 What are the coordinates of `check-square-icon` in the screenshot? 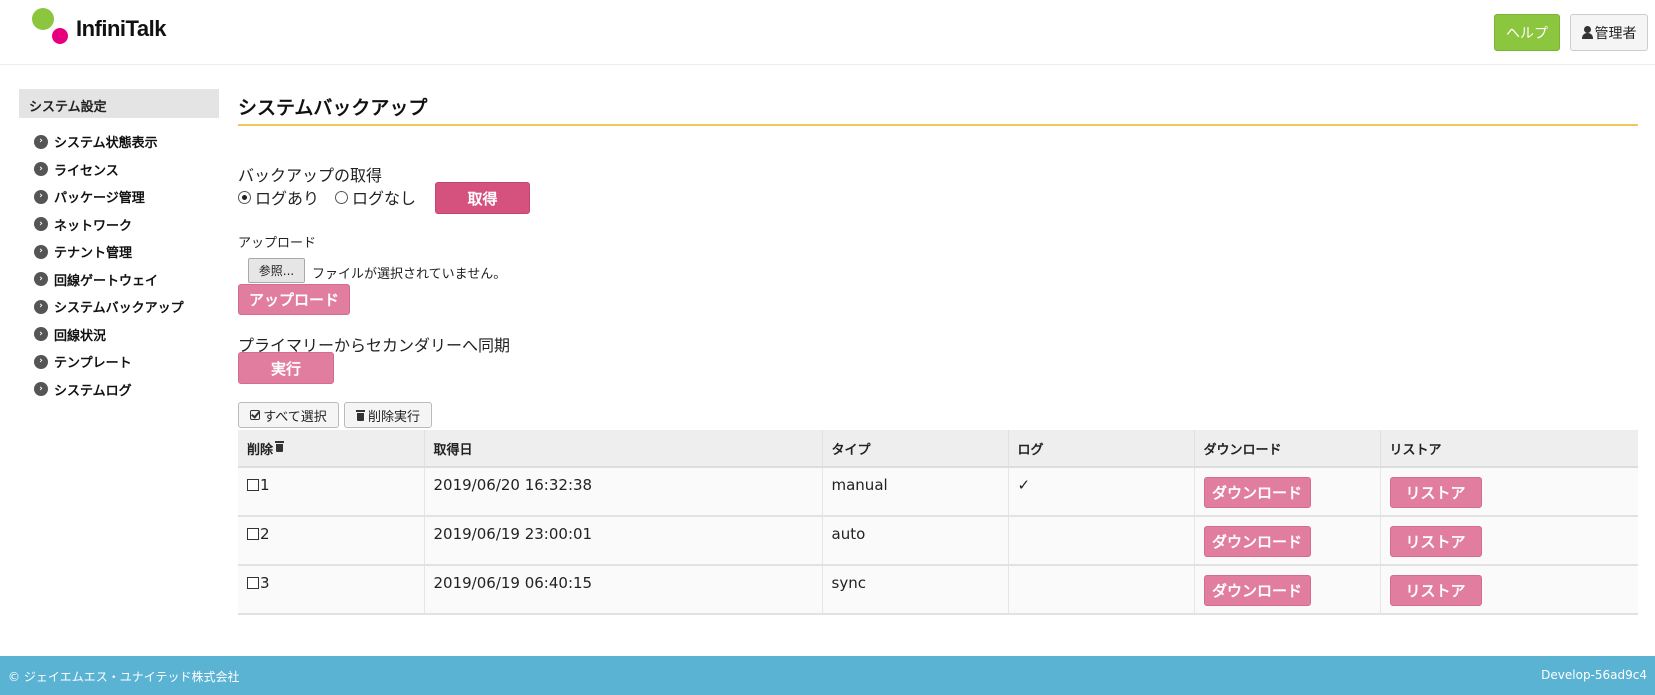 It's located at (255, 415).